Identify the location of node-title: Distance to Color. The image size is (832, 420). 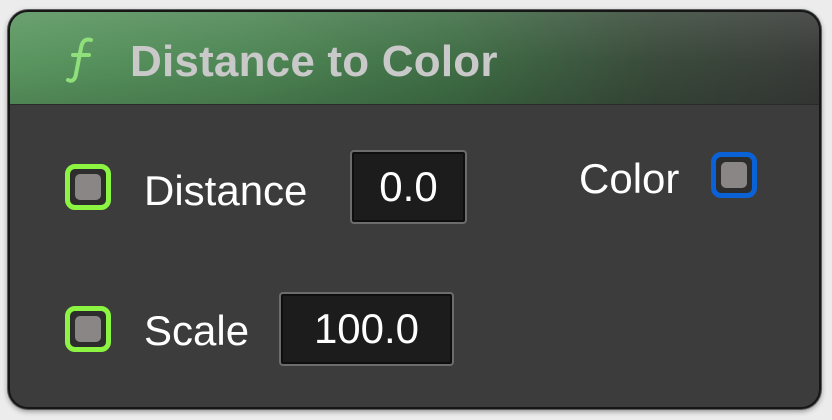
(314, 61).